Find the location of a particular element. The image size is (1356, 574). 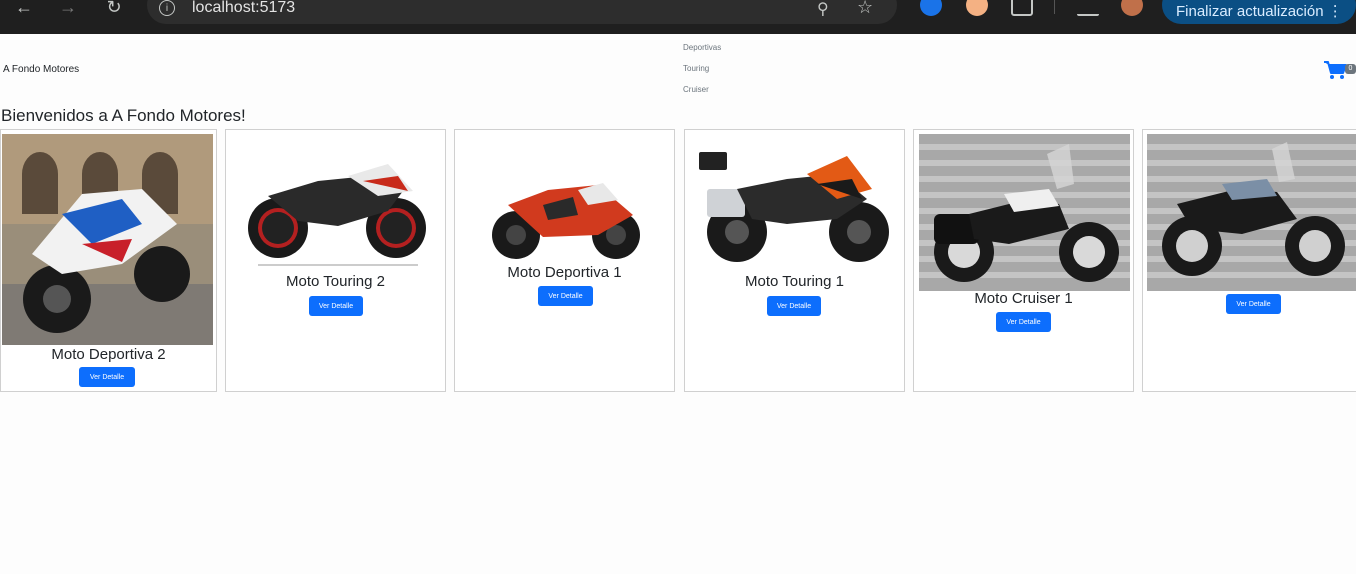

profile-avatar is located at coordinates (1132, 8).